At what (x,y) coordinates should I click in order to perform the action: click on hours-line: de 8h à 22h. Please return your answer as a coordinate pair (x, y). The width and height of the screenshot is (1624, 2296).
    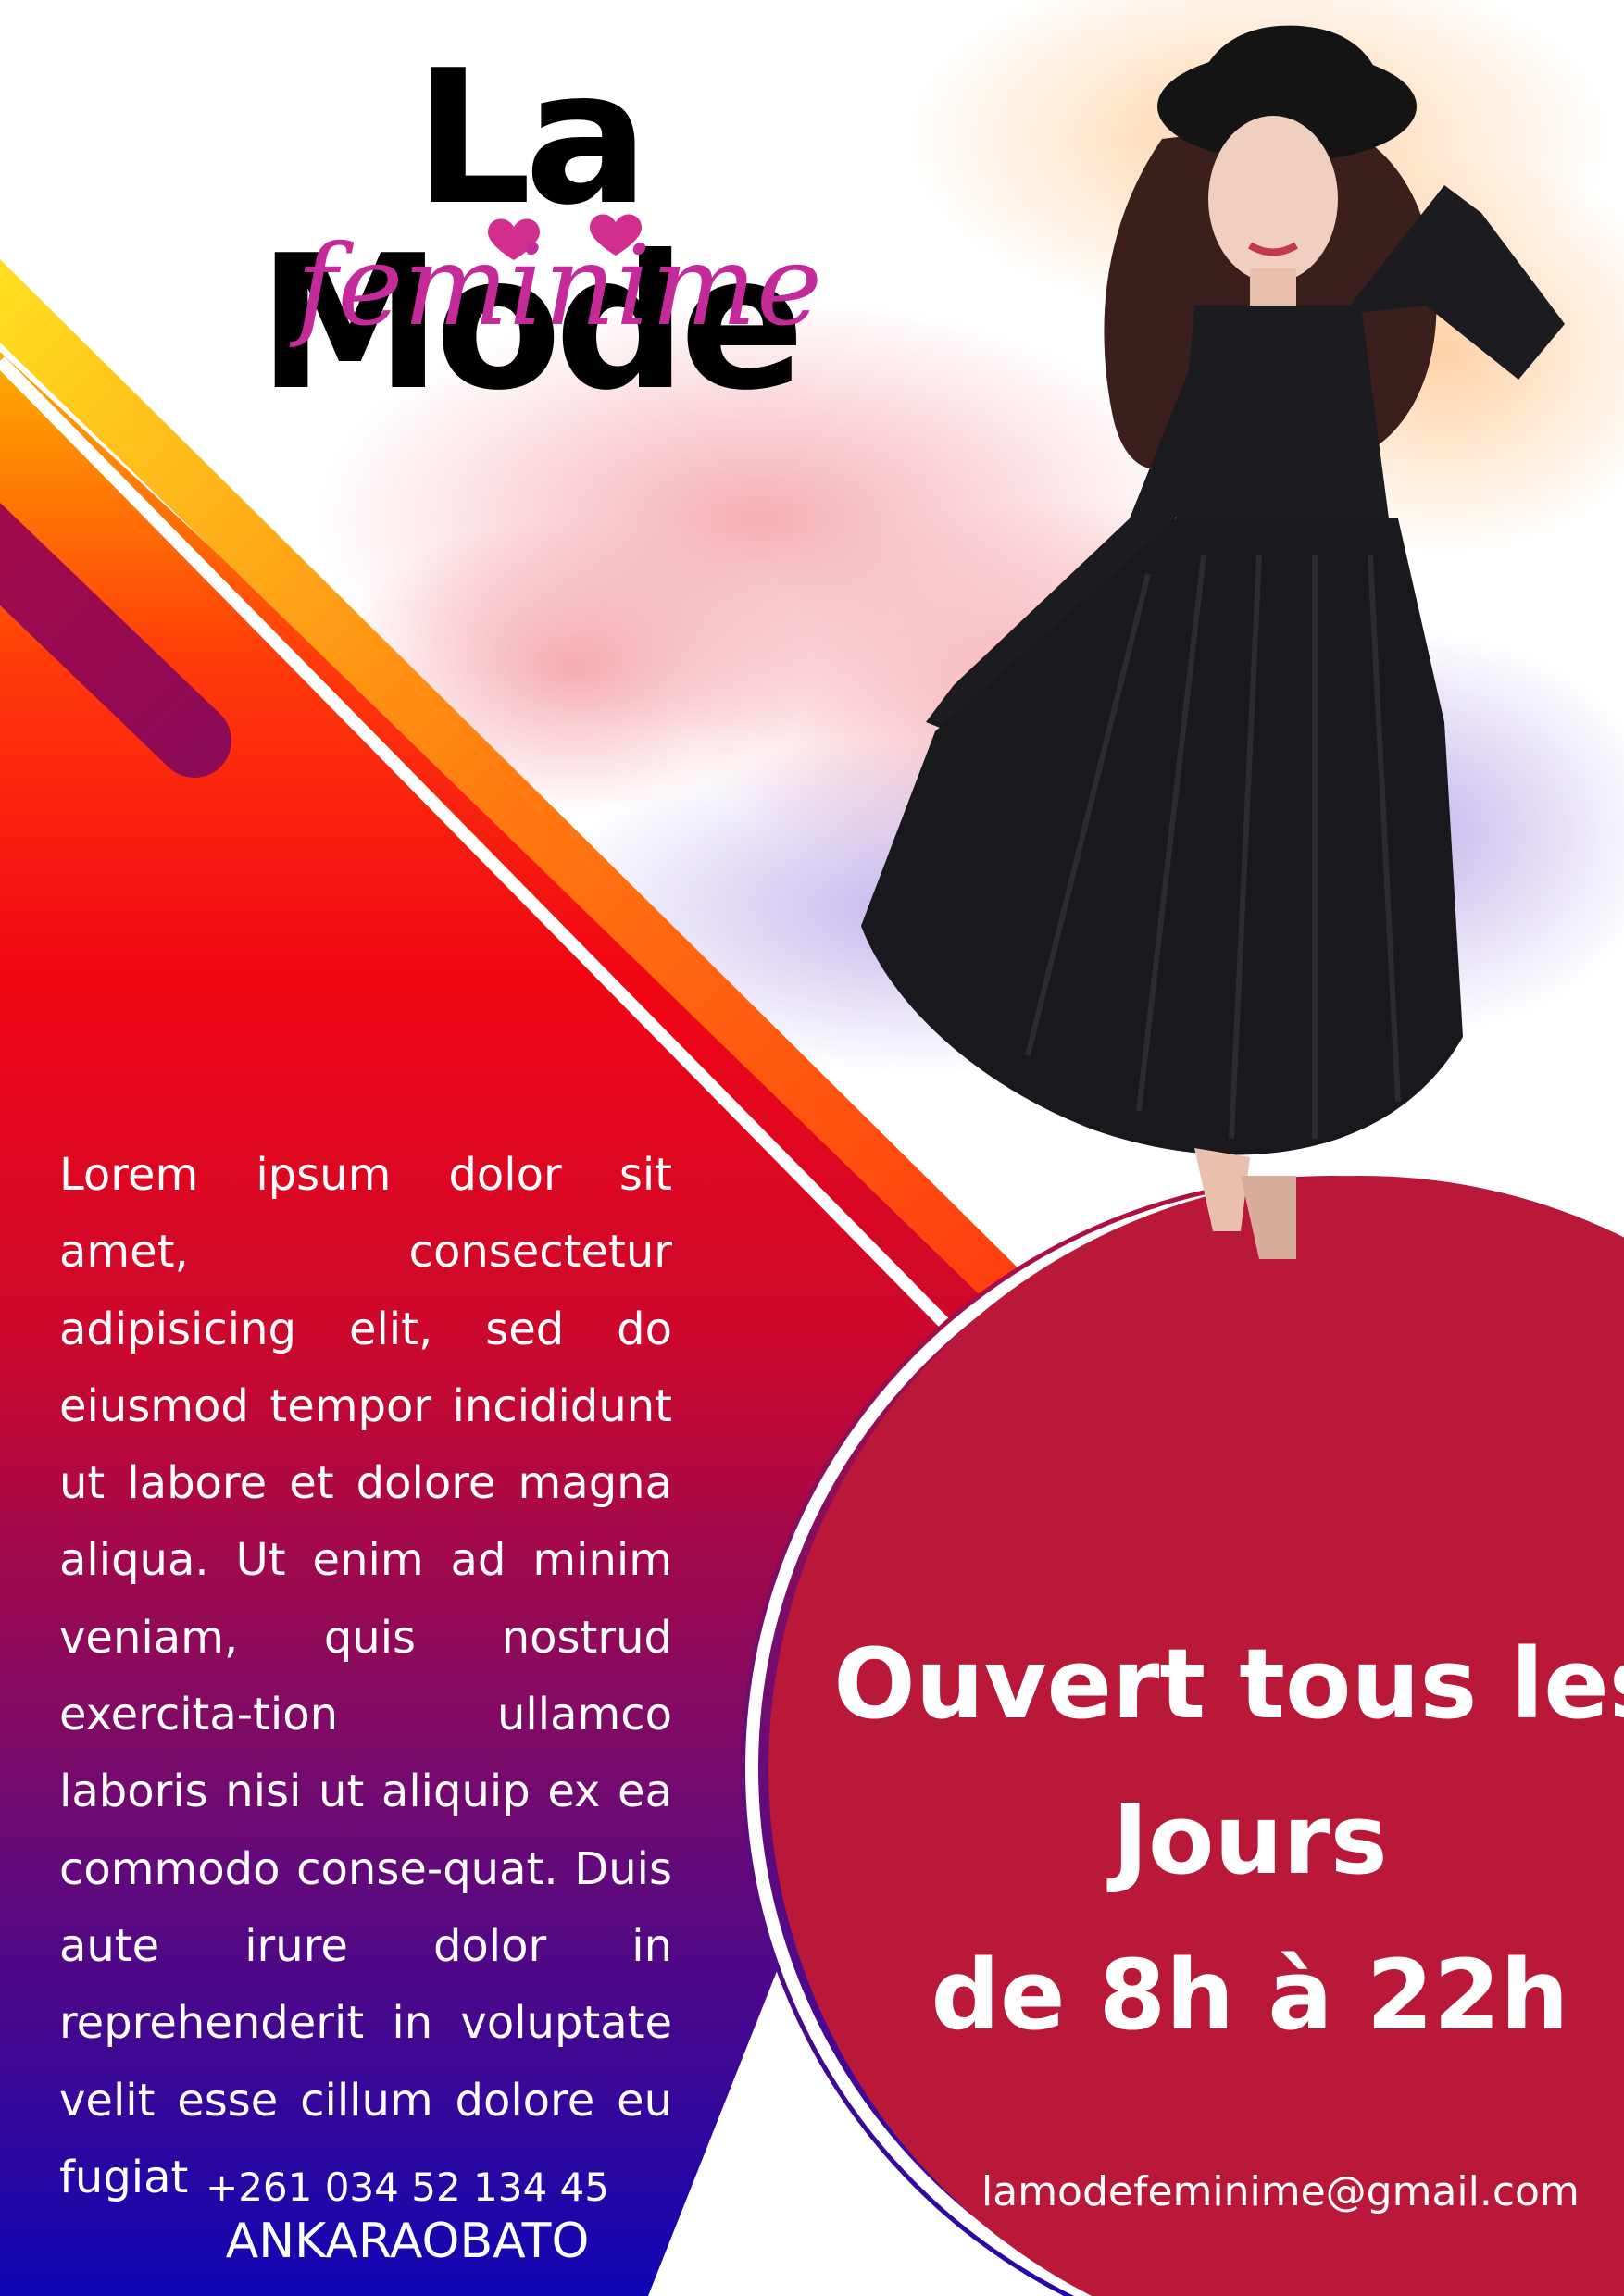
    Looking at the image, I should click on (1250, 1996).